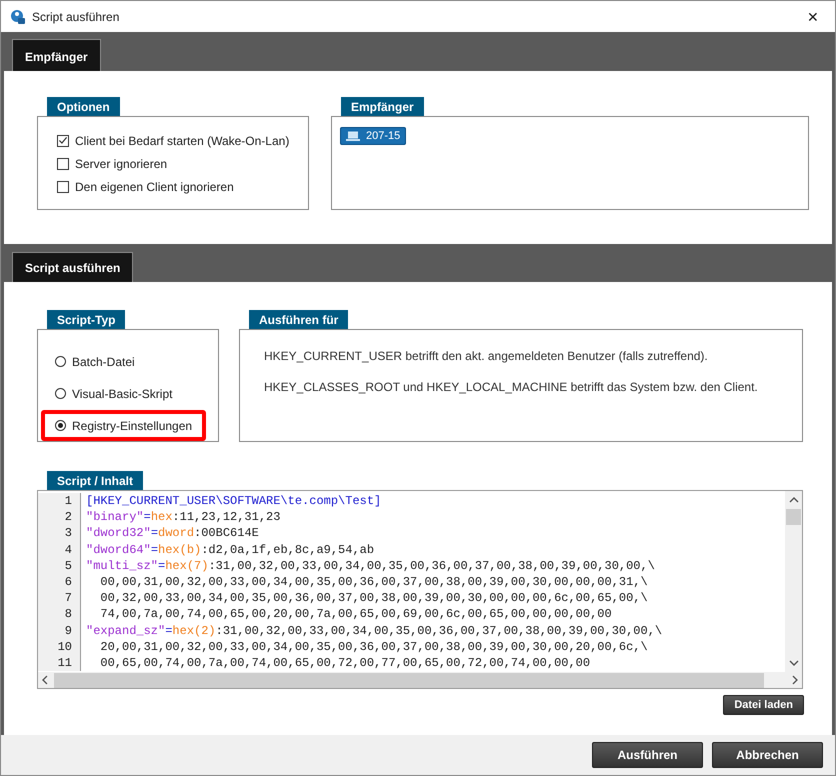 The height and width of the screenshot is (776, 836). Describe the element at coordinates (373, 598) in the screenshot. I see `code-line: 00,32,00,33,00,34,00,35,00,36,00,37,00,38,00,39,00,30,00,00,00,6c,00,65,00,\` at that location.